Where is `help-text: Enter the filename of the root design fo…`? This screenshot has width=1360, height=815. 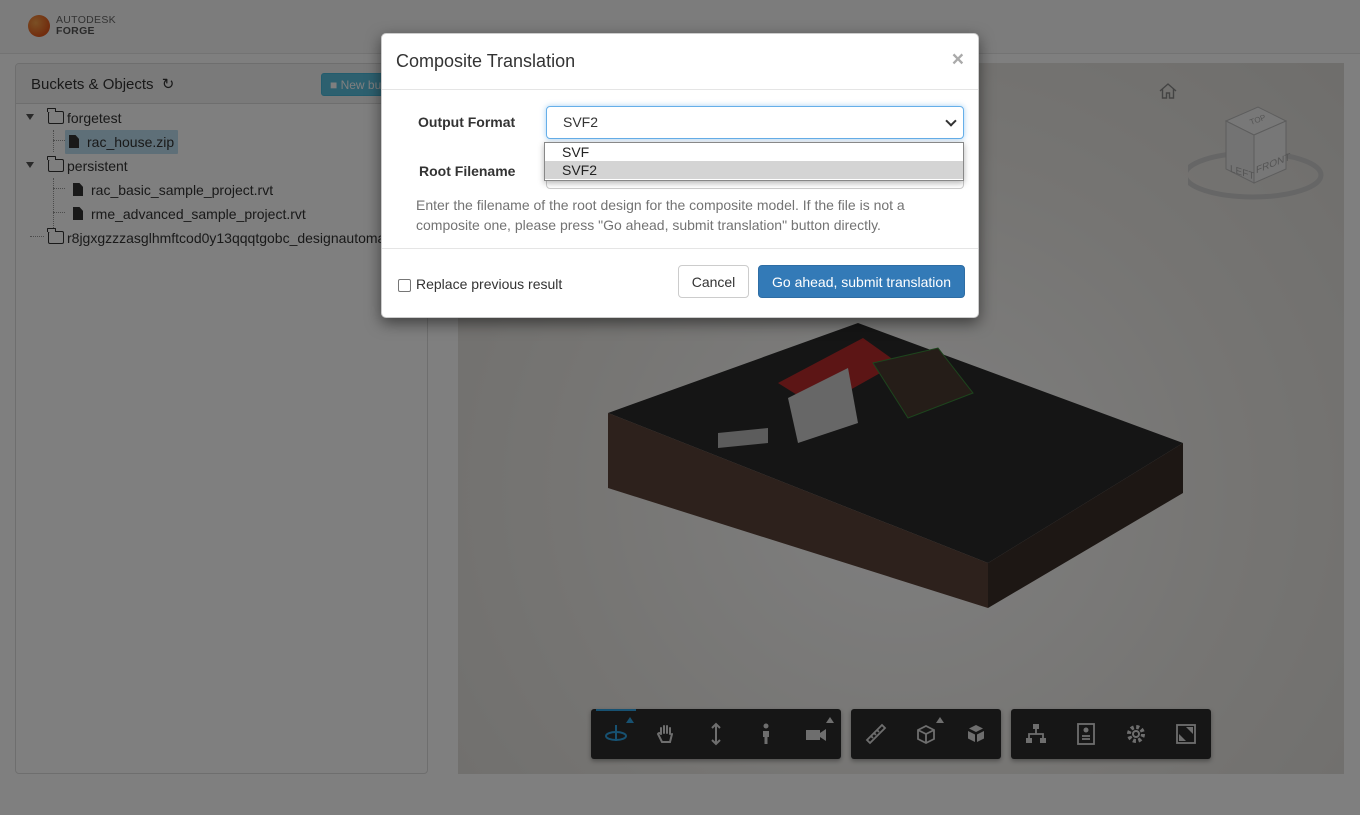
help-text: Enter the filename of the root design fo… is located at coordinates (660, 215).